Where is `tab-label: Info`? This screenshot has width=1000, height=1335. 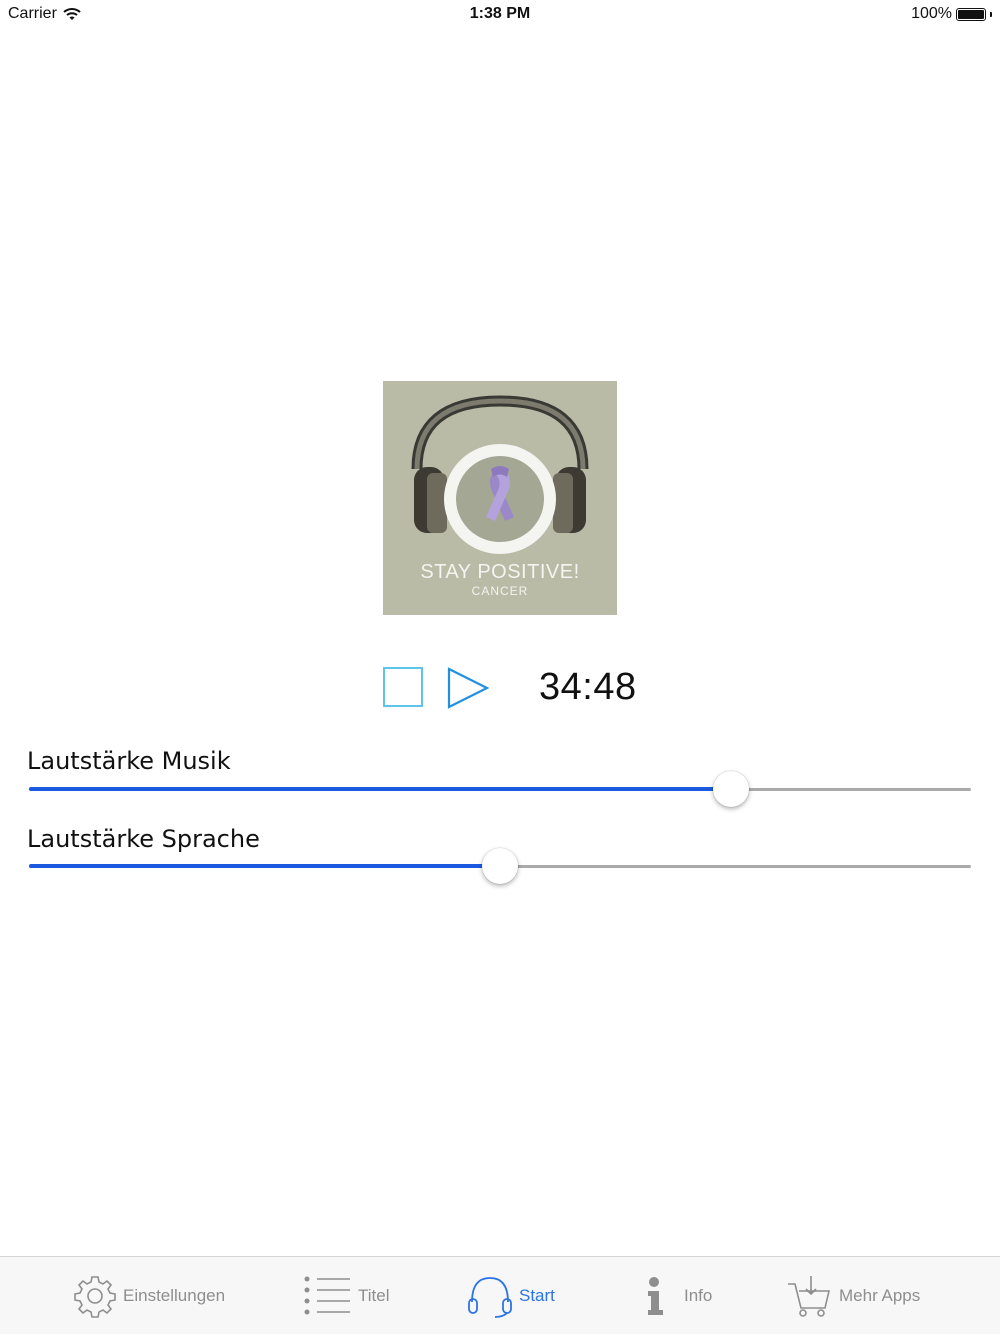
tab-label: Info is located at coordinates (698, 1295).